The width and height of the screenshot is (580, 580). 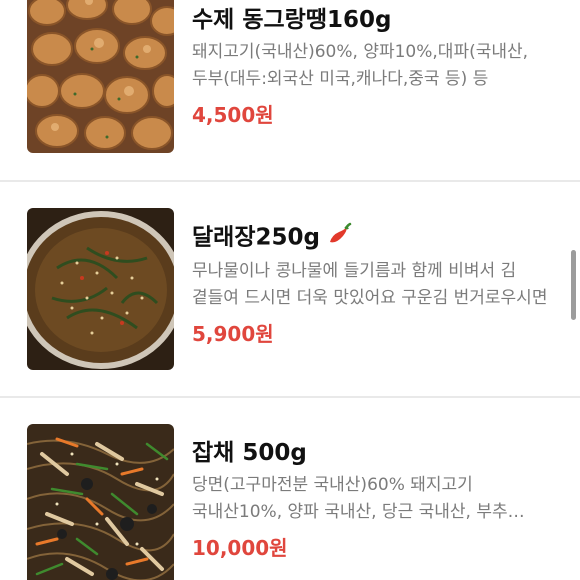 What do you see at coordinates (240, 548) in the screenshot?
I see `menu-item-price: 10,000원` at bounding box center [240, 548].